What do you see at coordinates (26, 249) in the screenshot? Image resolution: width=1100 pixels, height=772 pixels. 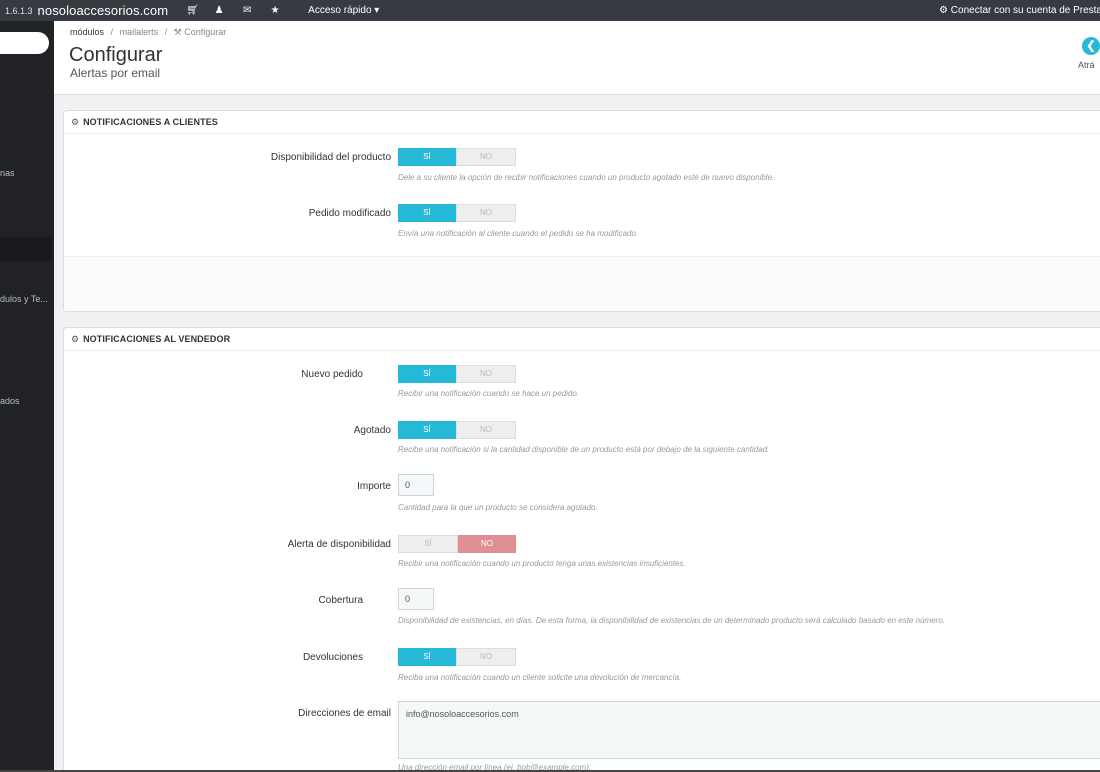 I see `sidebar-item-active` at bounding box center [26, 249].